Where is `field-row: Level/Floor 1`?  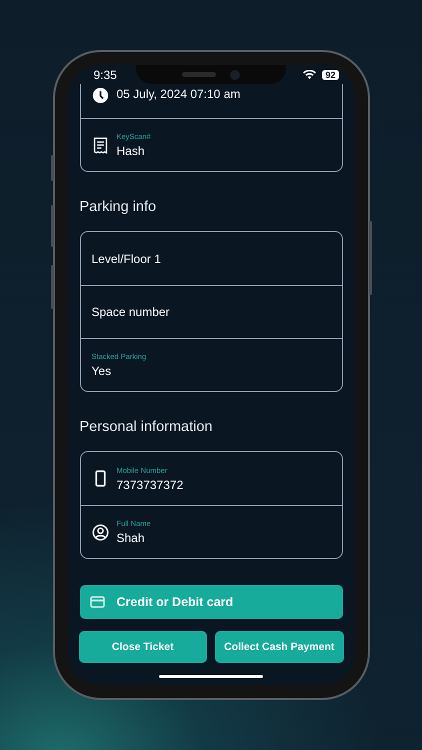 field-row: Level/Floor 1 is located at coordinates (211, 258).